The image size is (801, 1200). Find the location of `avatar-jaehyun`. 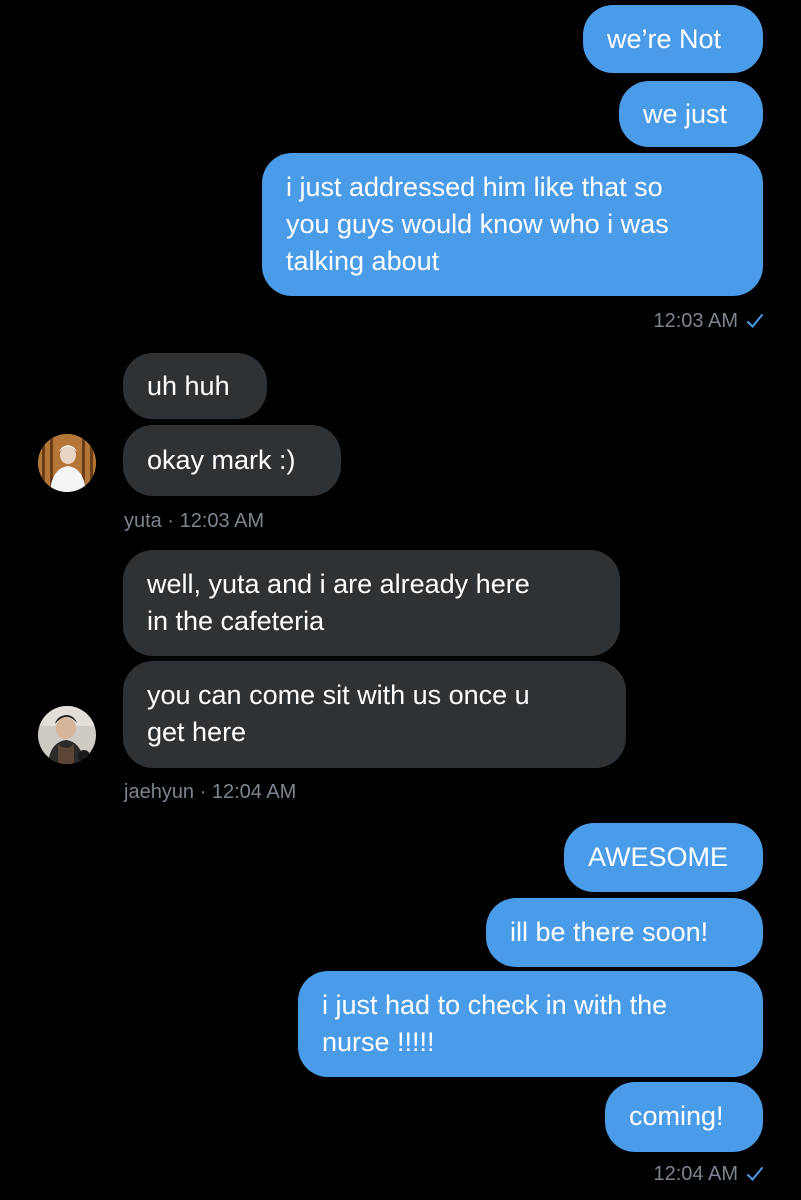

avatar-jaehyun is located at coordinates (67, 735).